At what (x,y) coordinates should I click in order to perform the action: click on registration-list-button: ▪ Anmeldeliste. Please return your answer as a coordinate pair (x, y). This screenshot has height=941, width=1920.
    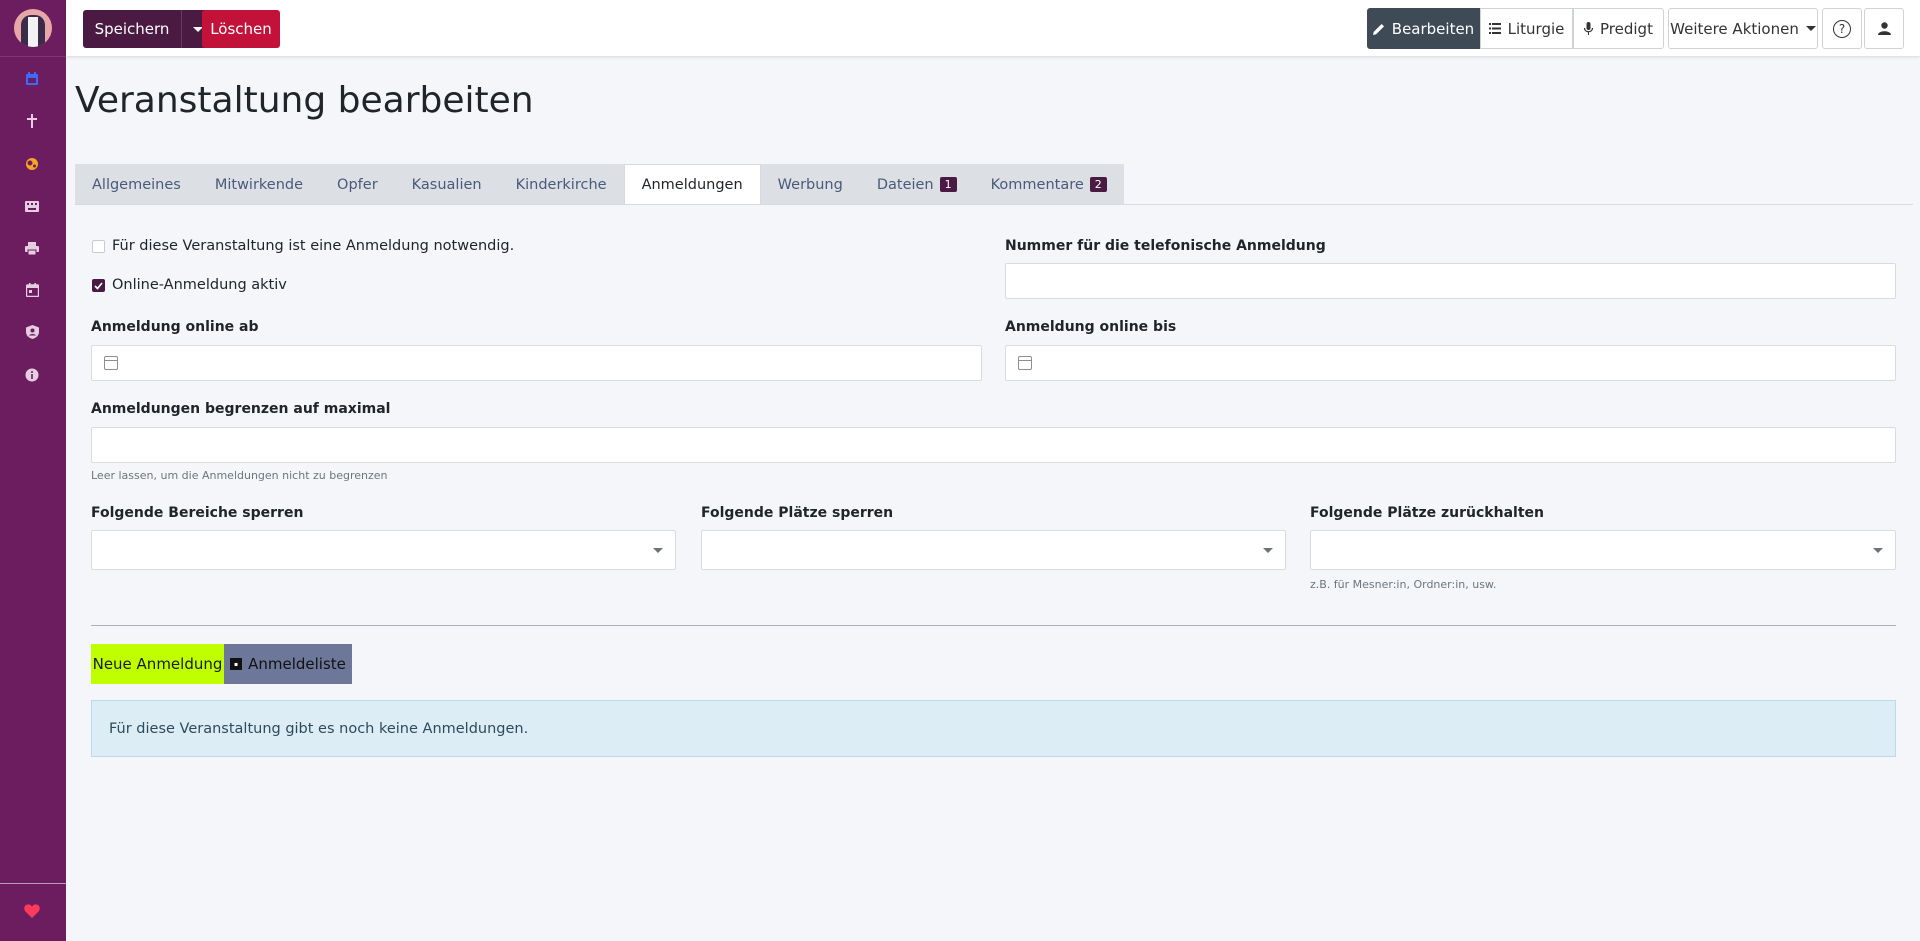
    Looking at the image, I should click on (288, 664).